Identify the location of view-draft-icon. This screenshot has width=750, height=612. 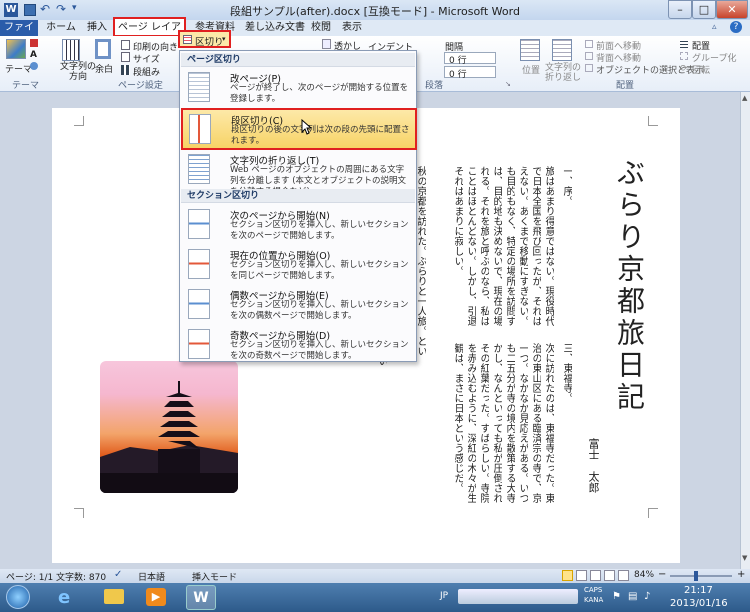
(623, 575).